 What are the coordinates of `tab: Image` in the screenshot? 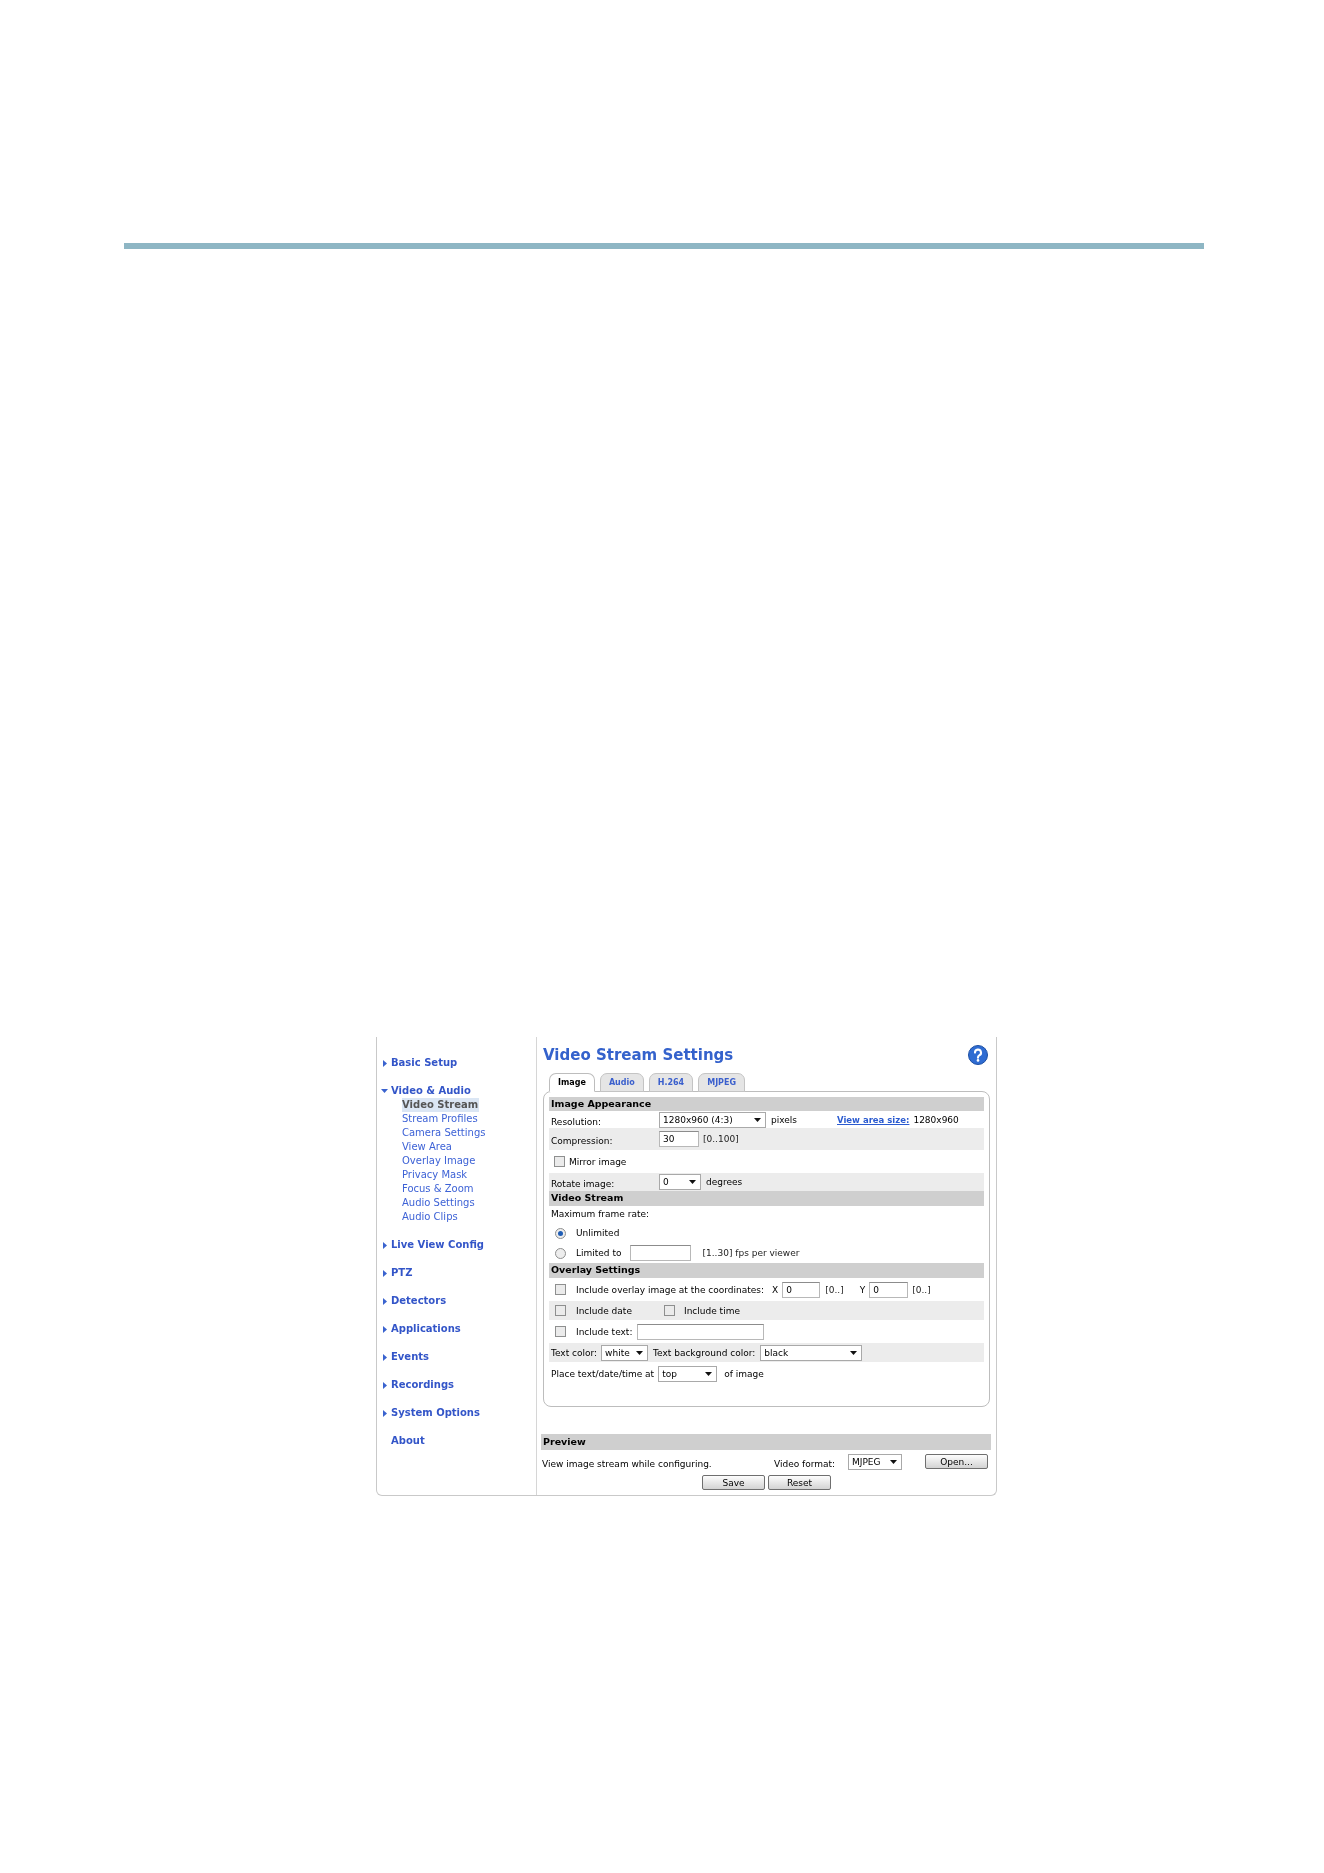 It's located at (572, 1082).